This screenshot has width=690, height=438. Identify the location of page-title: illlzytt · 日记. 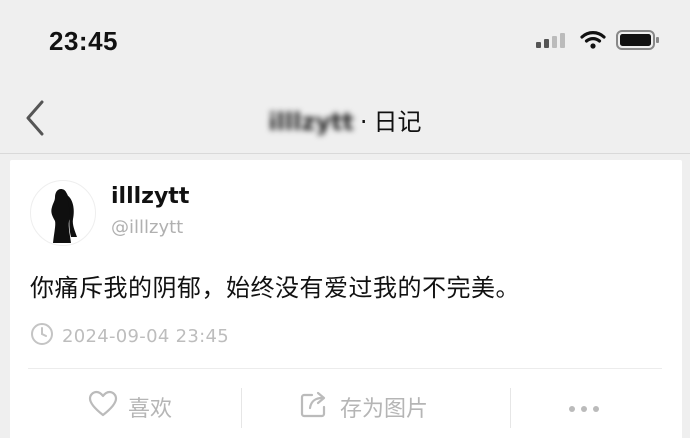
(345, 119).